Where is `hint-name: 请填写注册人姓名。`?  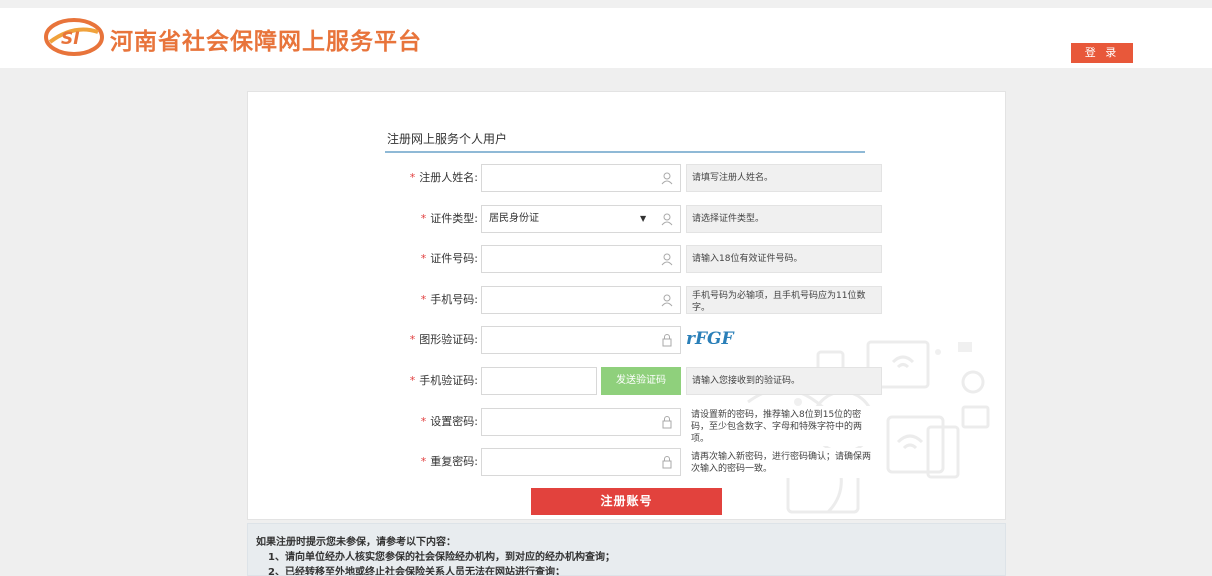
hint-name: 请填写注册人姓名。 is located at coordinates (784, 178).